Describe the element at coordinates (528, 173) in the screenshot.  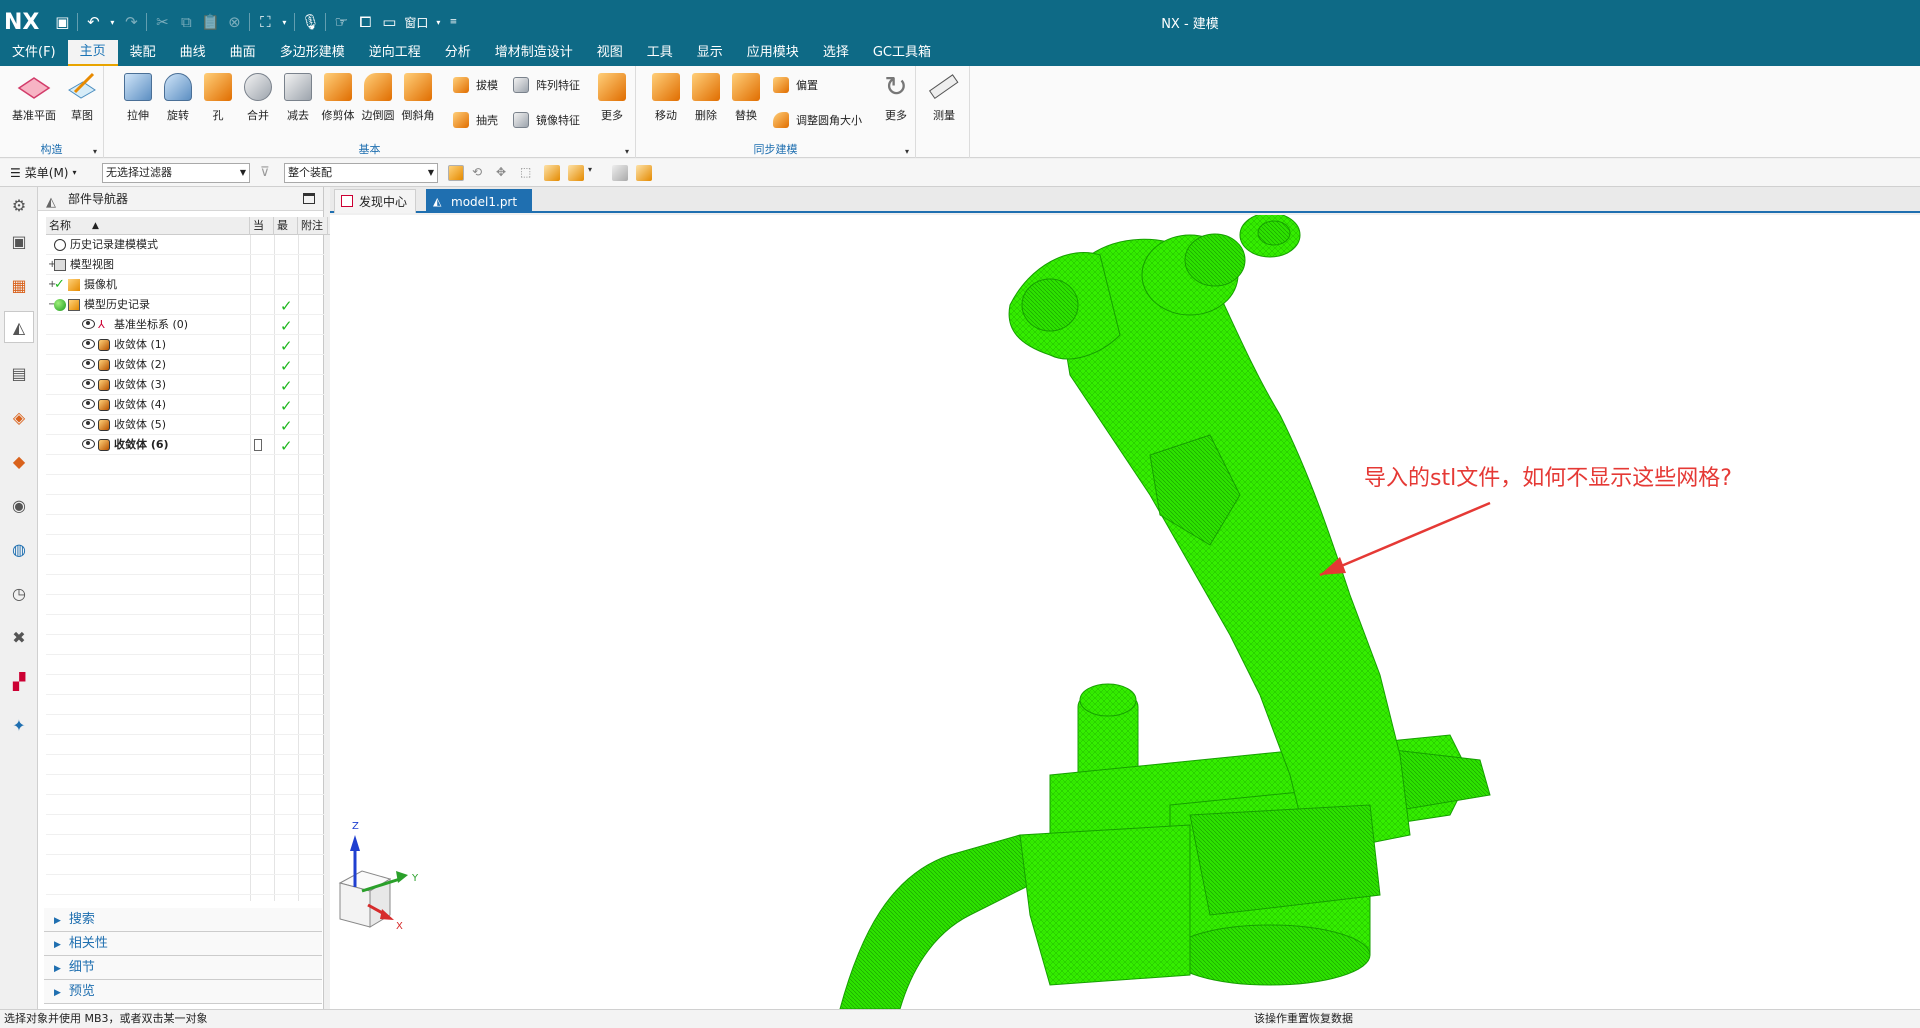
I see `select-face-icon: ⬚` at that location.